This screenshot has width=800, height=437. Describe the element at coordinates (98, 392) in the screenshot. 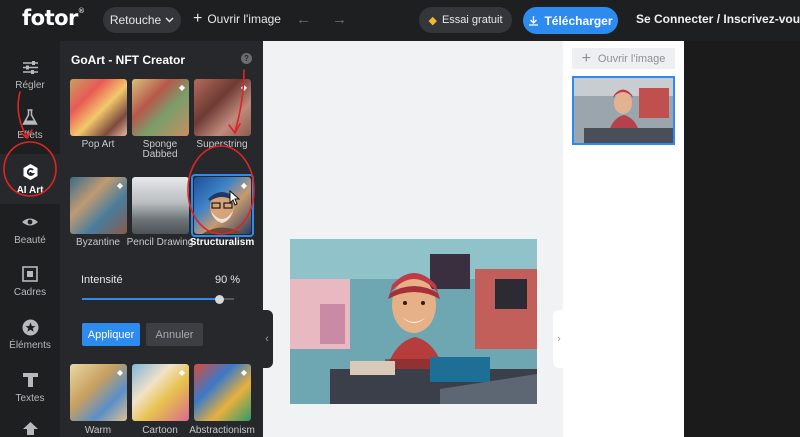

I see `style-thumb-warm: ◆` at that location.